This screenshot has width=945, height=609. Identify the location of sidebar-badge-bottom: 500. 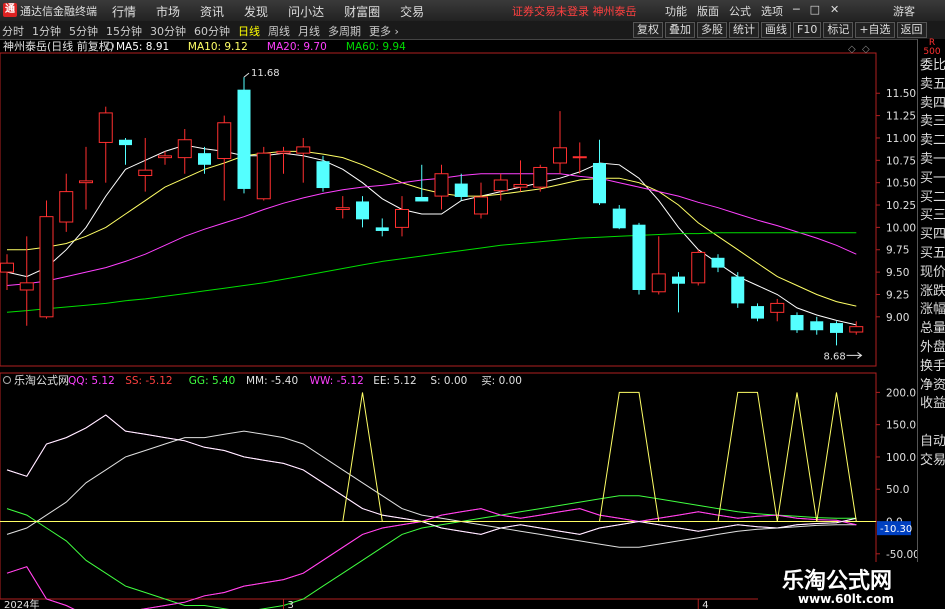
(932, 52).